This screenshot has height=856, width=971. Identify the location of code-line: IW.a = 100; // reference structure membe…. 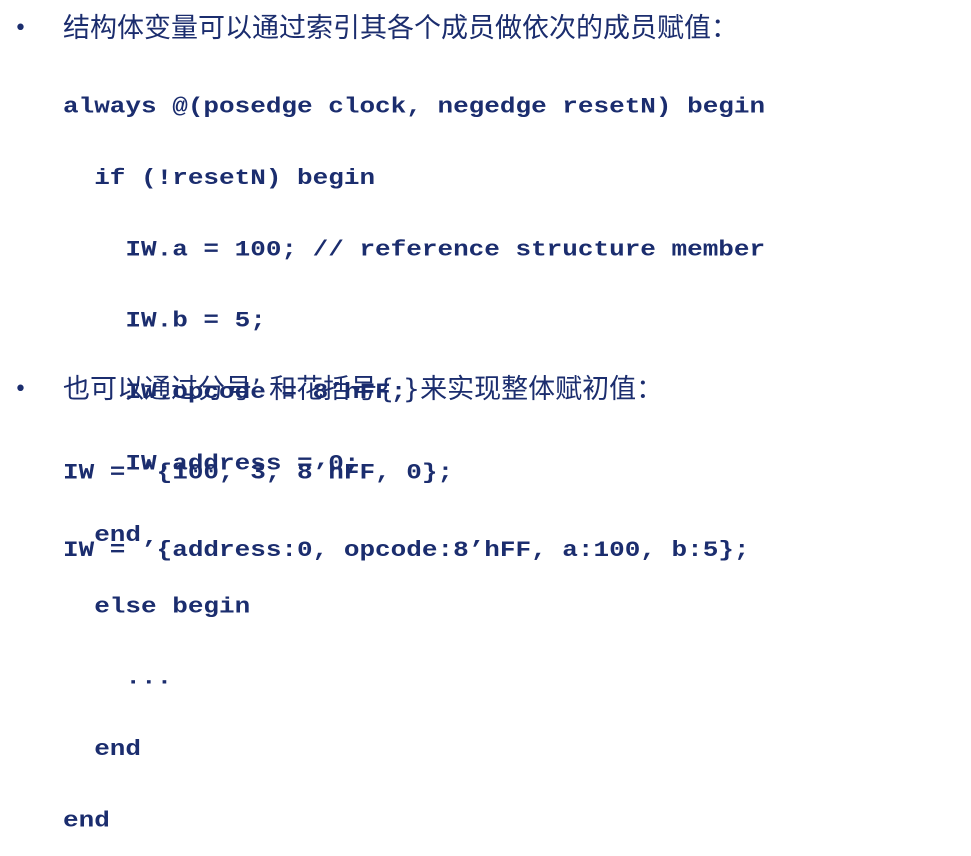
(414, 249).